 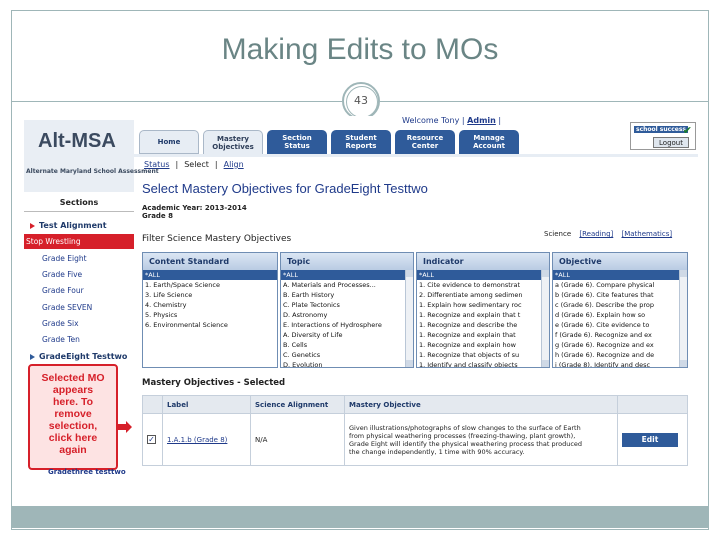 What do you see at coordinates (483, 335) in the screenshot?
I see `list-item: 1. Recognize and explain that` at bounding box center [483, 335].